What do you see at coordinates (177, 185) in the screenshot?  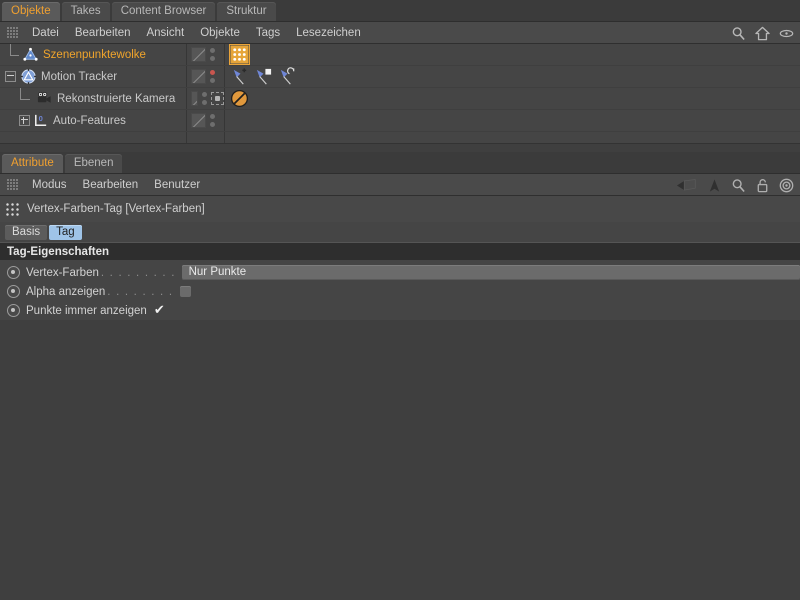 I see `menu-benutzer: Benutzer` at bounding box center [177, 185].